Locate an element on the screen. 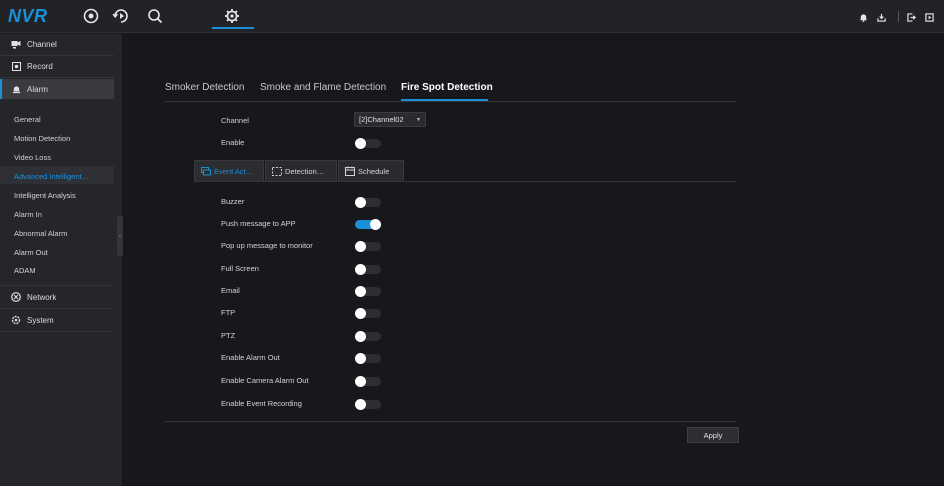 Image resolution: width=944 pixels, height=486 pixels. nvr-logo: NVR is located at coordinates (28, 16).